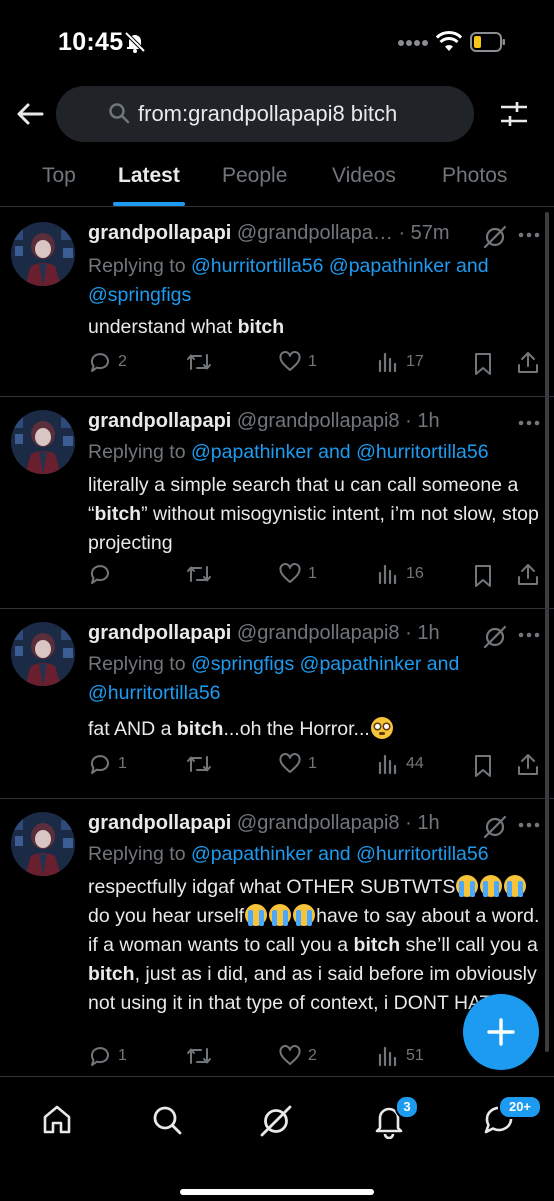 The width and height of the screenshot is (554, 1201). Describe the element at coordinates (400, 362) in the screenshot. I see `views-button: 17` at that location.